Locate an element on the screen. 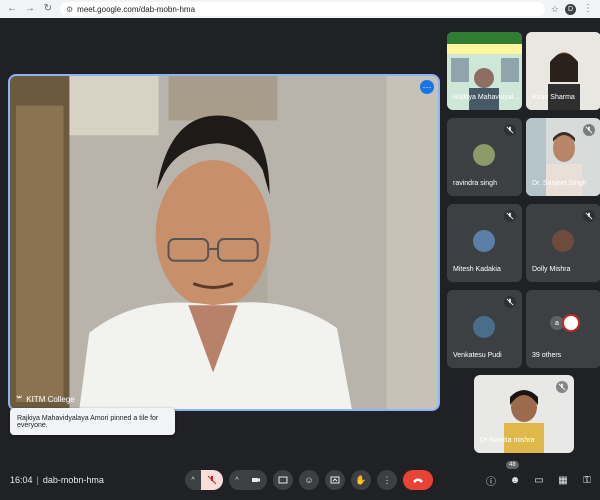  present-screen-button is located at coordinates (335, 480).